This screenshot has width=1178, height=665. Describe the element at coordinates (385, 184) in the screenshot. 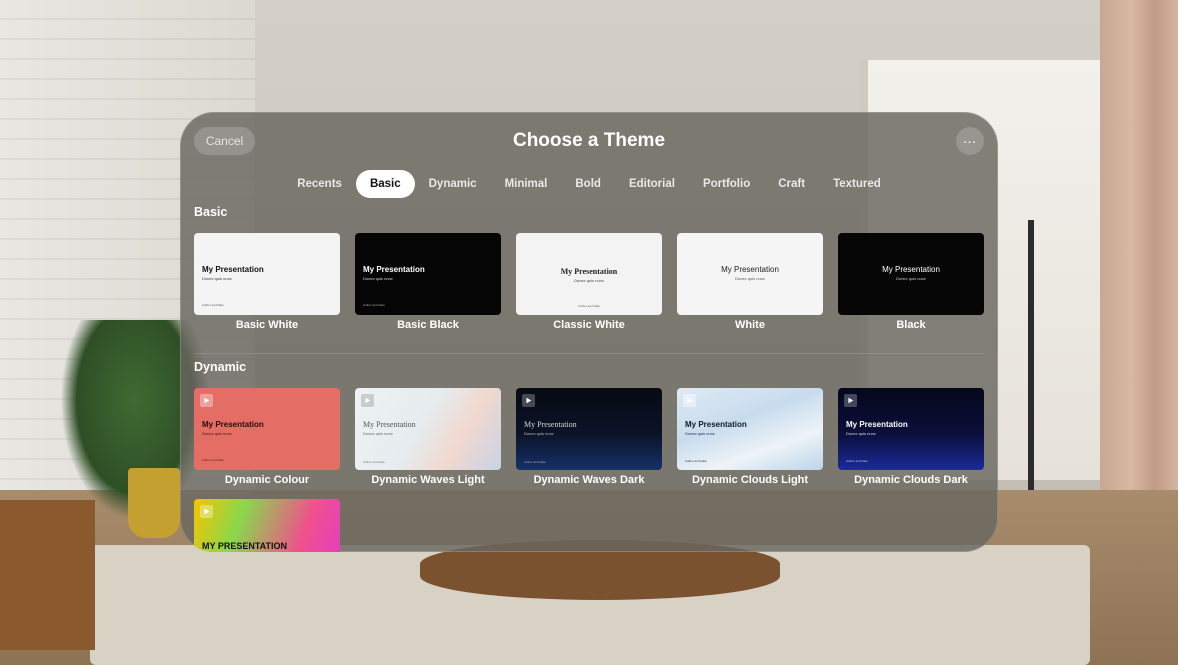

I see `tab-basic: Basic` at that location.